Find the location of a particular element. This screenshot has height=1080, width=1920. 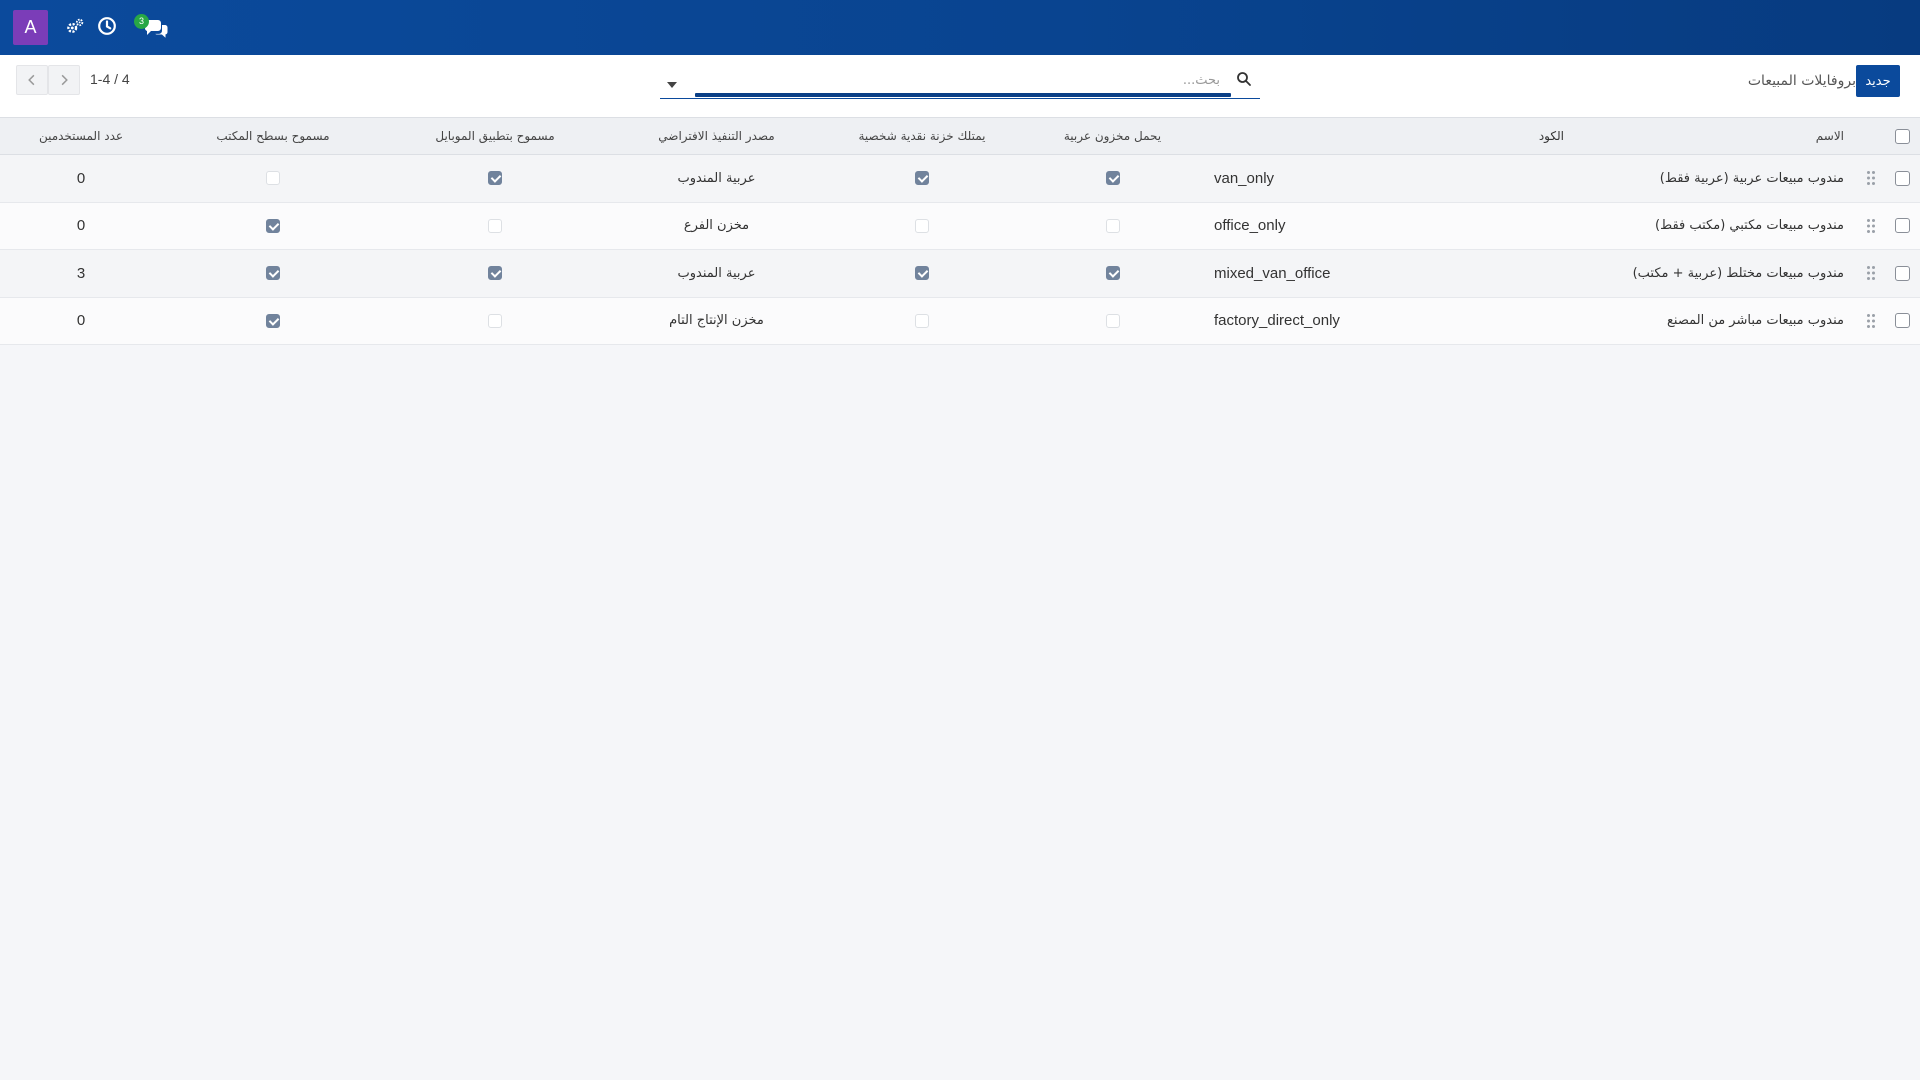

select-all-checkbox is located at coordinates (1902, 136).